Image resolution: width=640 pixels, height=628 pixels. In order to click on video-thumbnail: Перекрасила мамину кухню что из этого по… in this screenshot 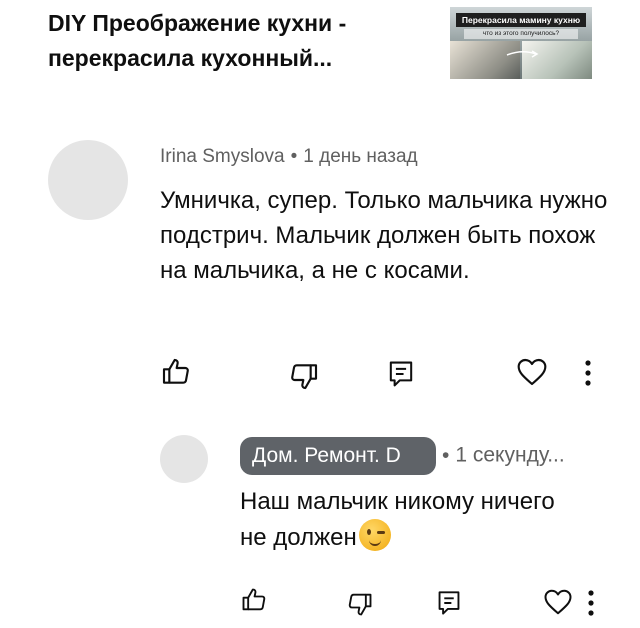, I will do `click(521, 43)`.